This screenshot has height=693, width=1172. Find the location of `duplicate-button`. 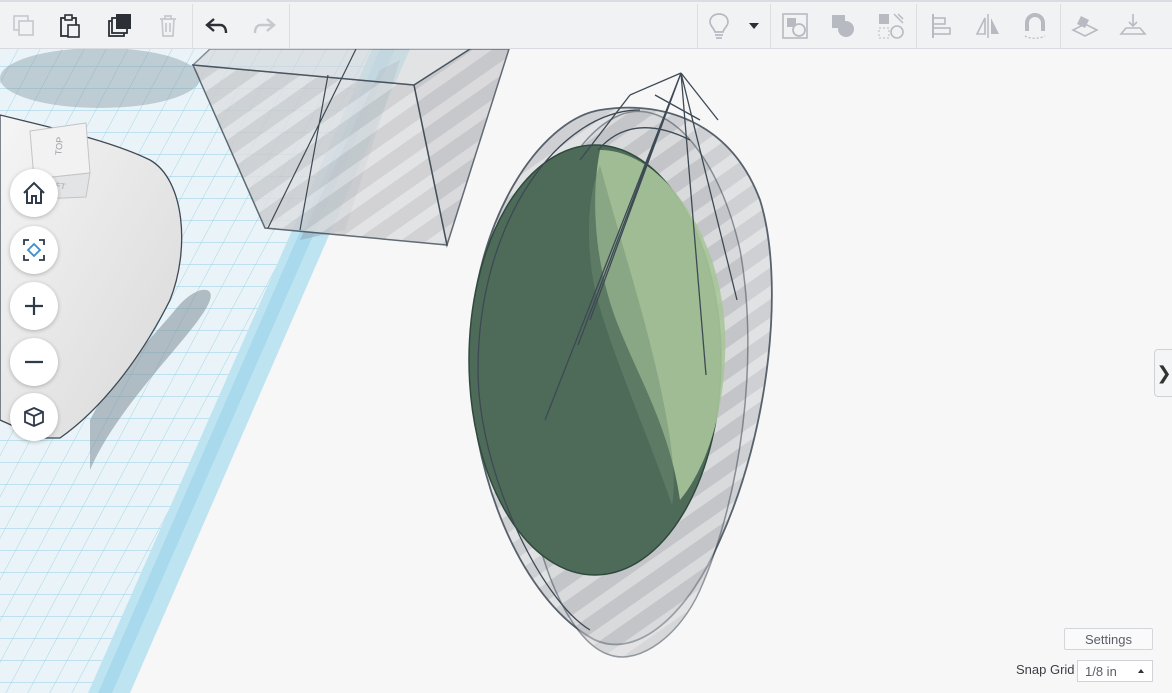

duplicate-button is located at coordinates (120, 26).